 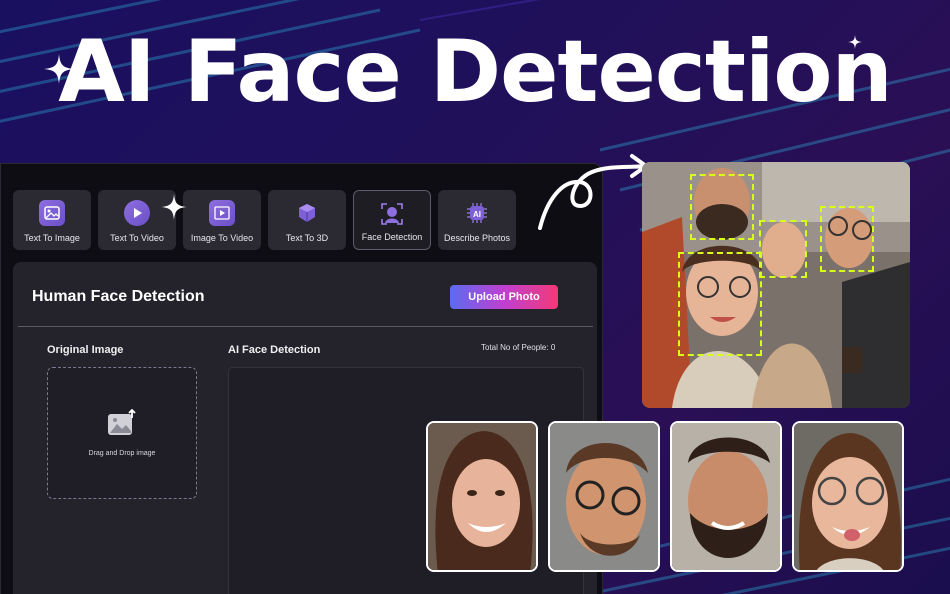 I want to click on tool-text-to-3d: Text To 3D, so click(x=307, y=220).